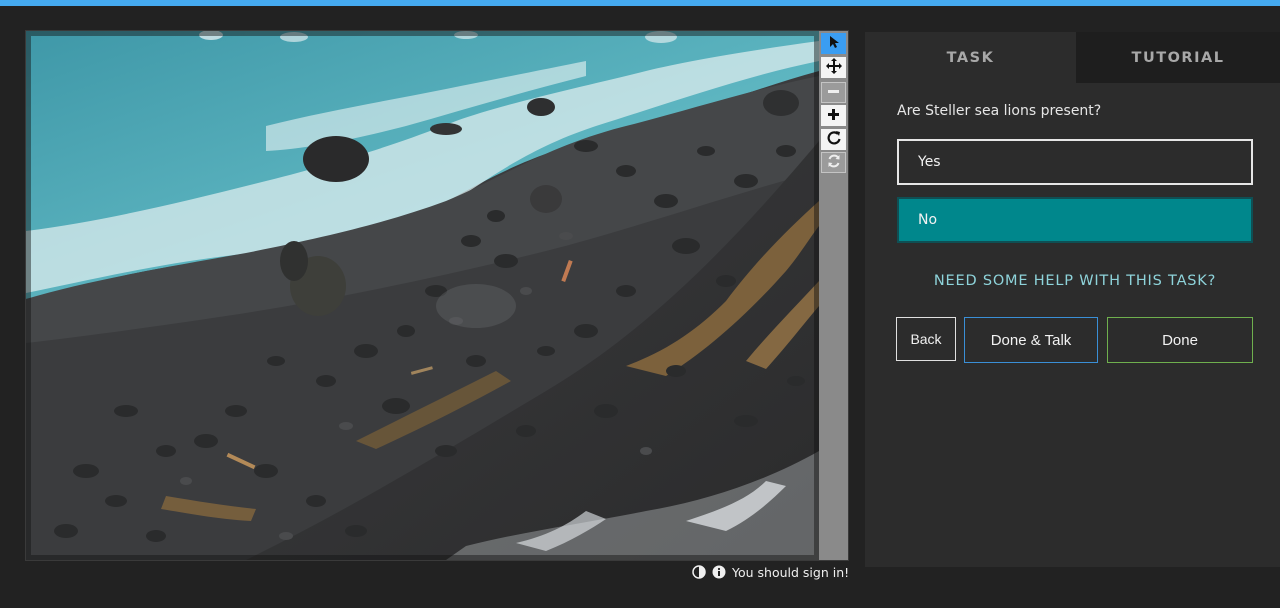 The height and width of the screenshot is (608, 1280). What do you see at coordinates (1031, 340) in the screenshot?
I see `done-and-talk-button: Done & Talk` at bounding box center [1031, 340].